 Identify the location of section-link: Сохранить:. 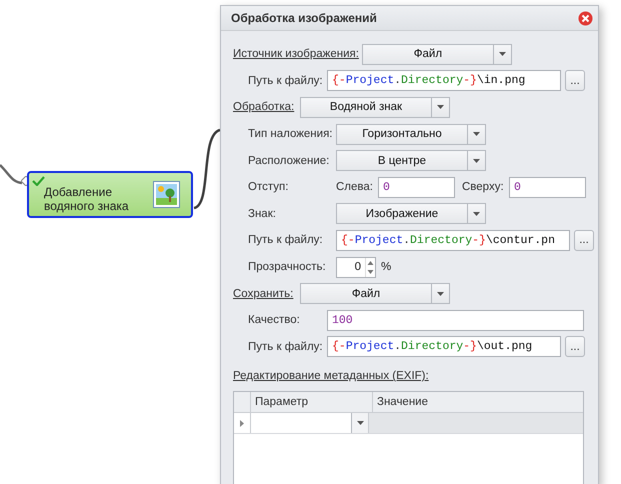
(266, 294).